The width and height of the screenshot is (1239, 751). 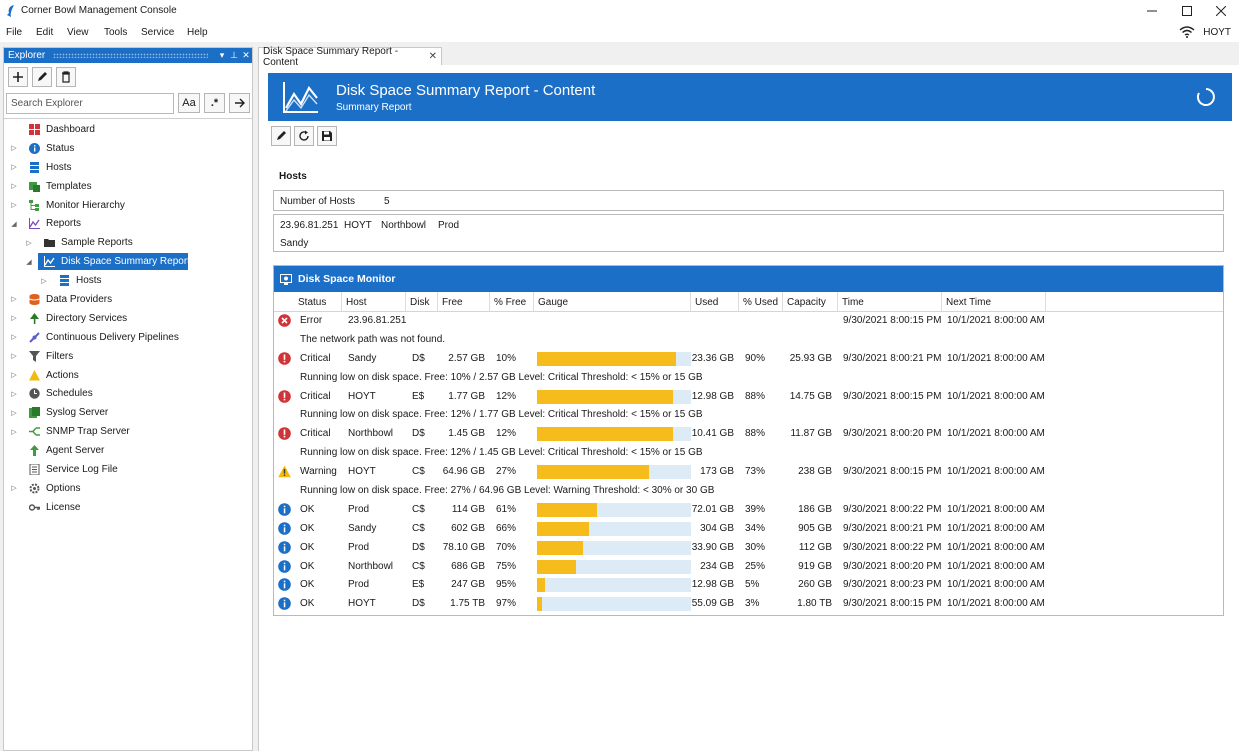 What do you see at coordinates (189, 103) in the screenshot?
I see `match-case-button: Aa` at bounding box center [189, 103].